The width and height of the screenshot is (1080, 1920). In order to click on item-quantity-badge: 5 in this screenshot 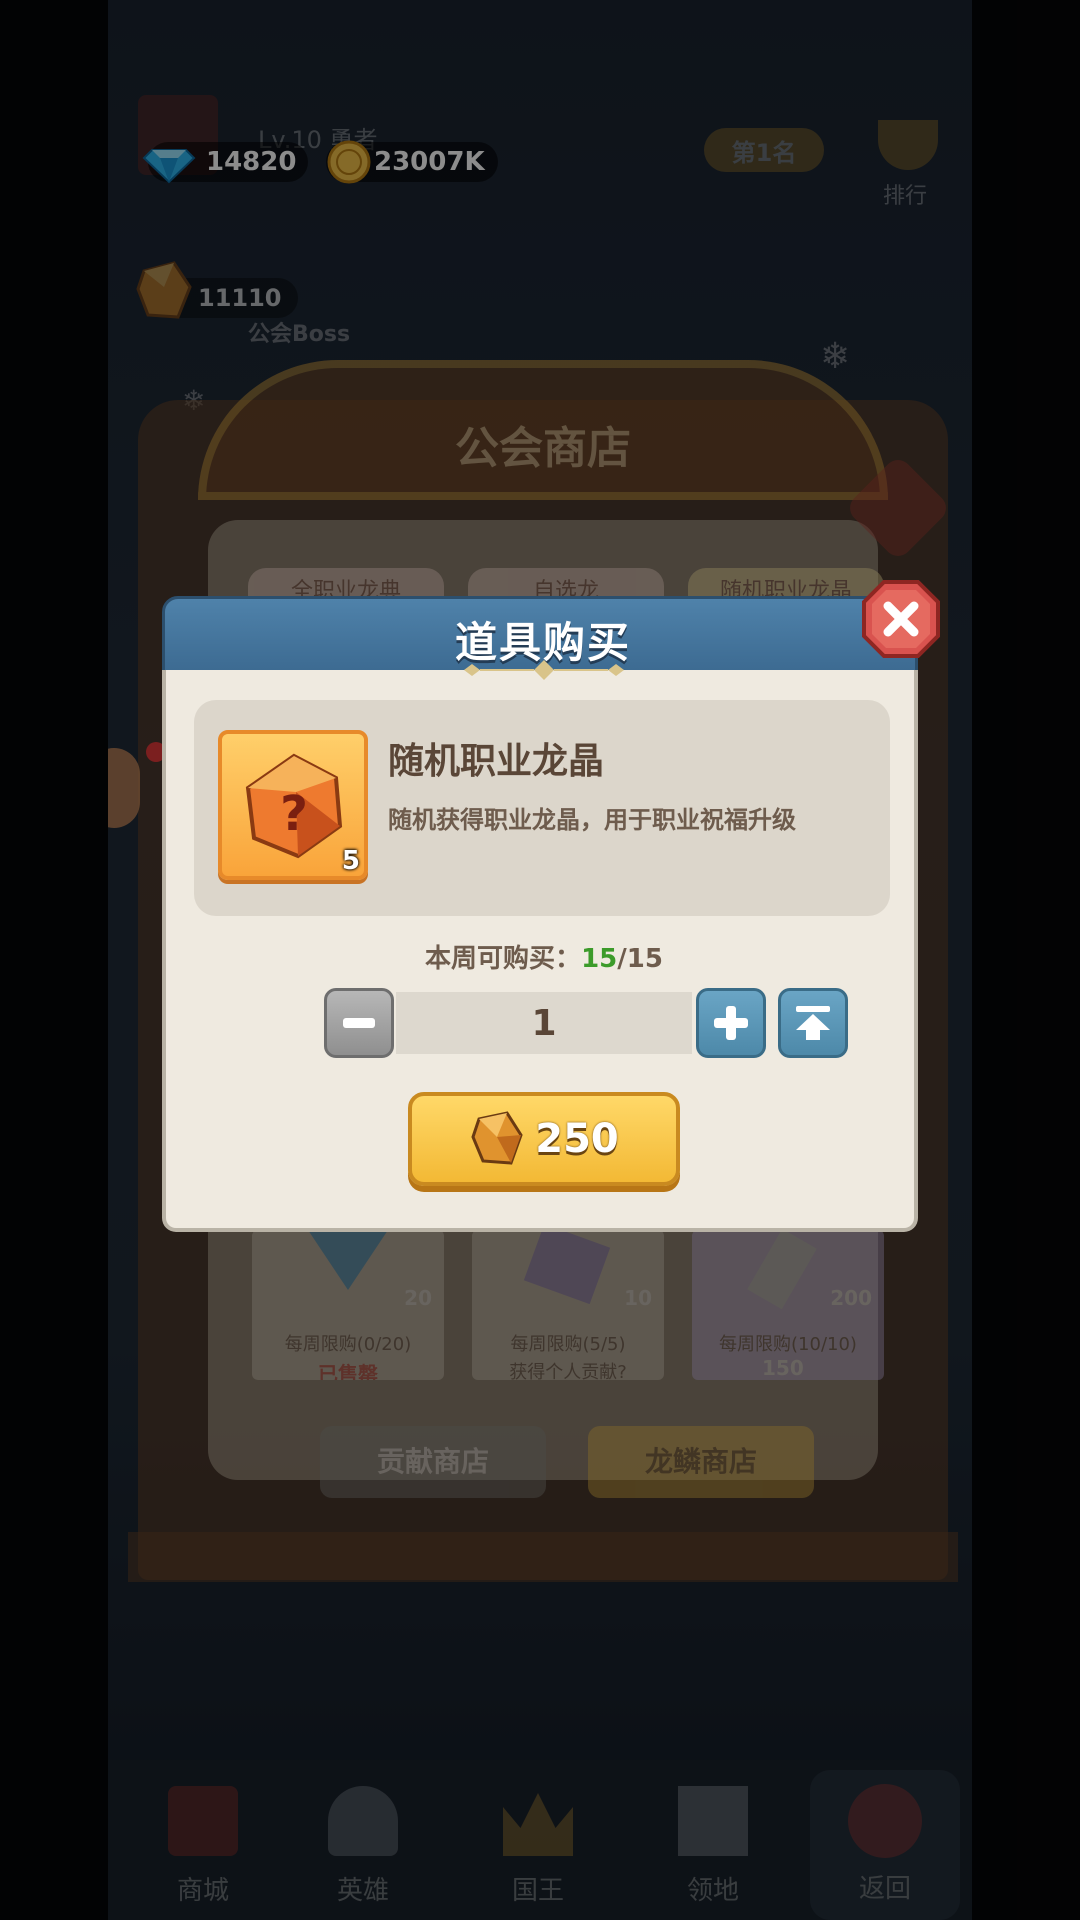, I will do `click(350, 861)`.